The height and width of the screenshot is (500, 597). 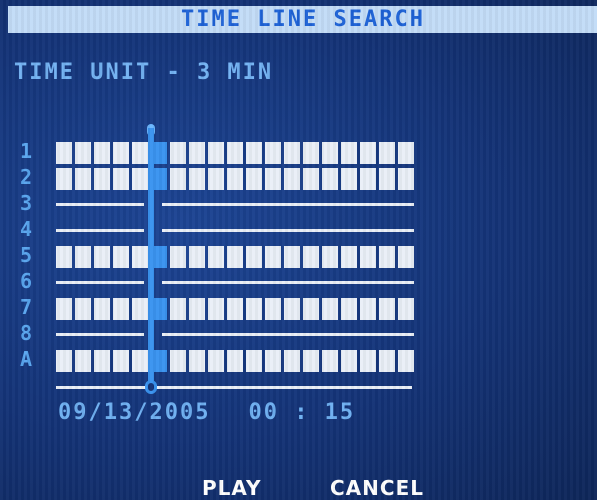 I want to click on time-value: 00 : 15, so click(x=301, y=412).